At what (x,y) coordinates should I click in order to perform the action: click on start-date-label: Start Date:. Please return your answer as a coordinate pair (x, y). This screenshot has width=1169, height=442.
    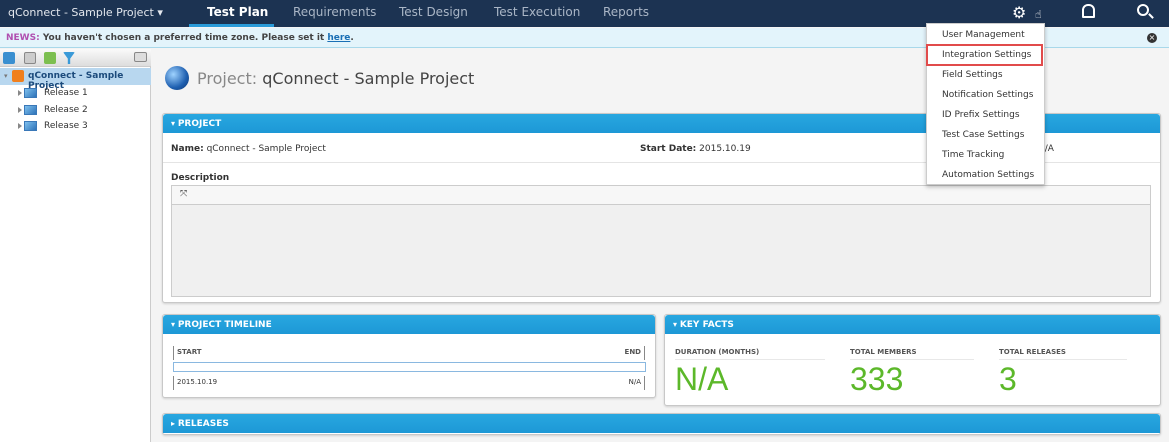
    Looking at the image, I should click on (668, 149).